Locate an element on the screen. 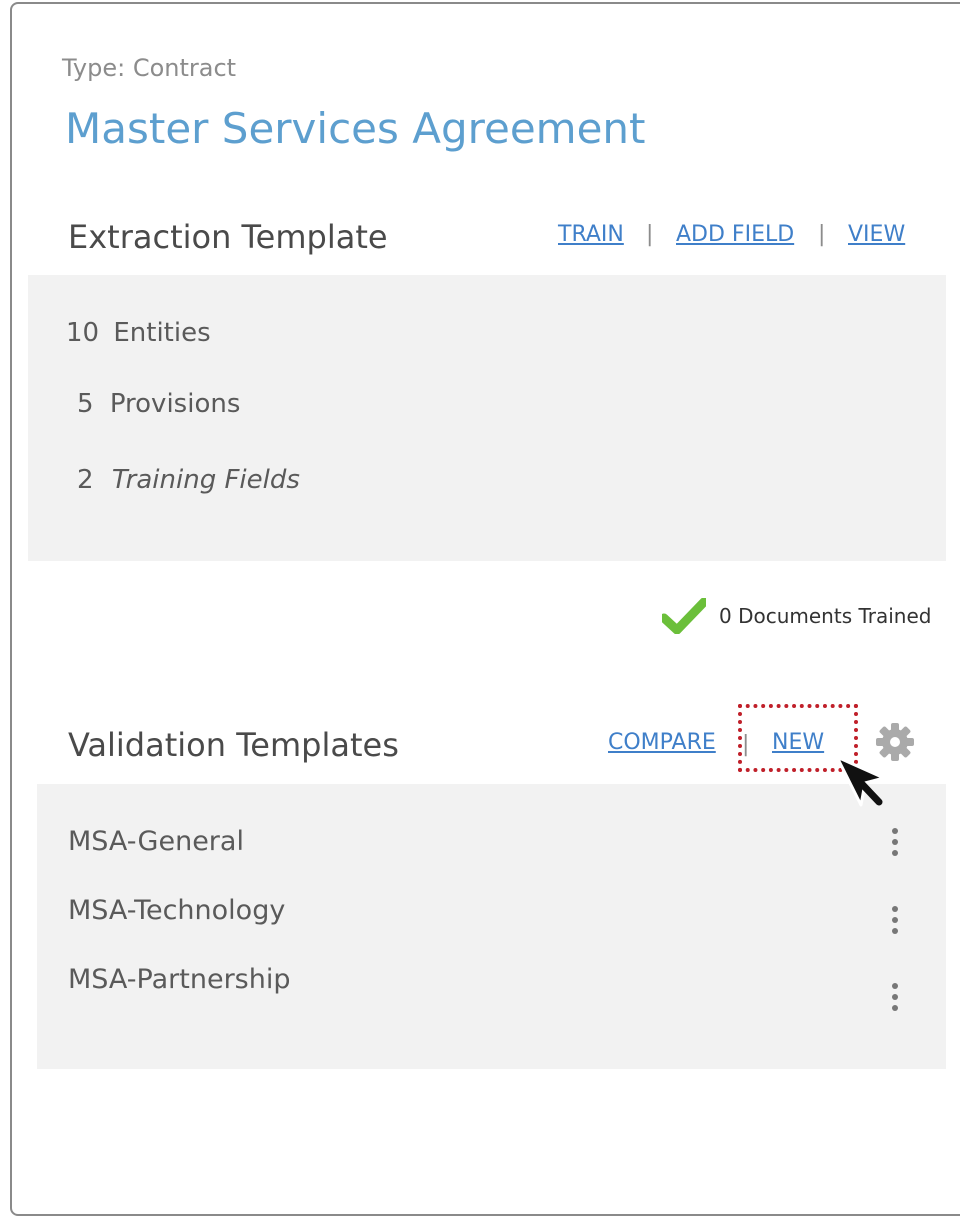 This screenshot has height=1216, width=960. extraction-template-heading: Extraction Template is located at coordinates (228, 237).